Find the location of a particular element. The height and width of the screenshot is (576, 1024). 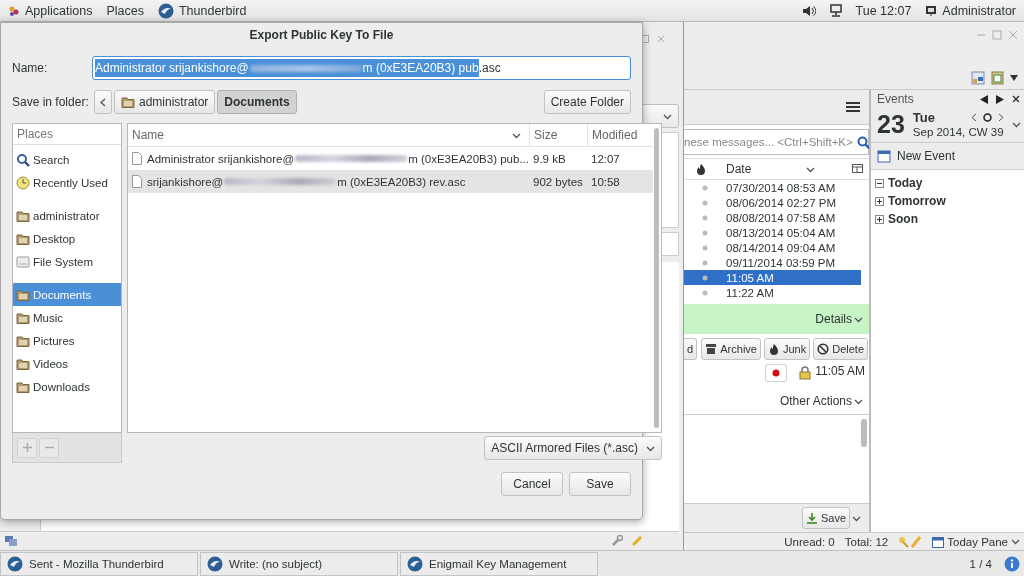

top-menu: Places is located at coordinates (125, 10).